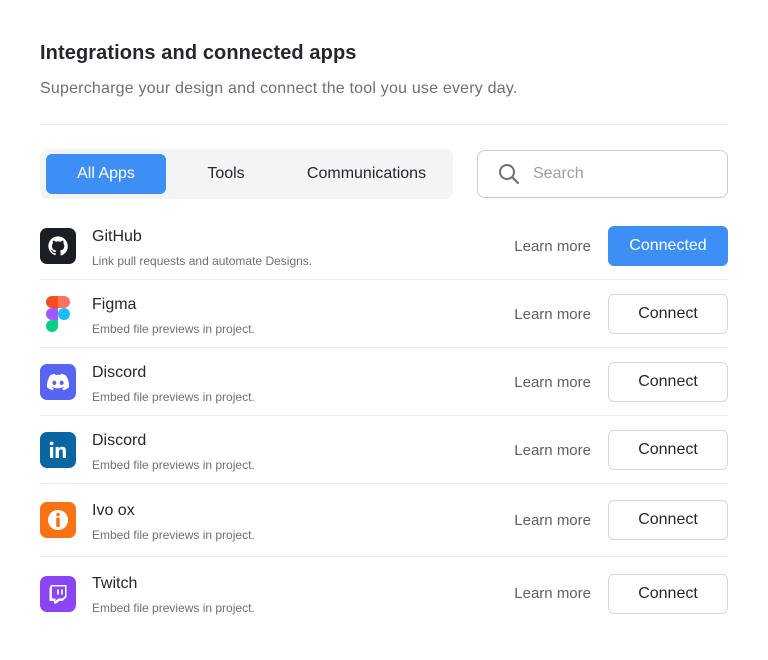 The image size is (768, 660). What do you see at coordinates (509, 174) in the screenshot?
I see `search-icon` at bounding box center [509, 174].